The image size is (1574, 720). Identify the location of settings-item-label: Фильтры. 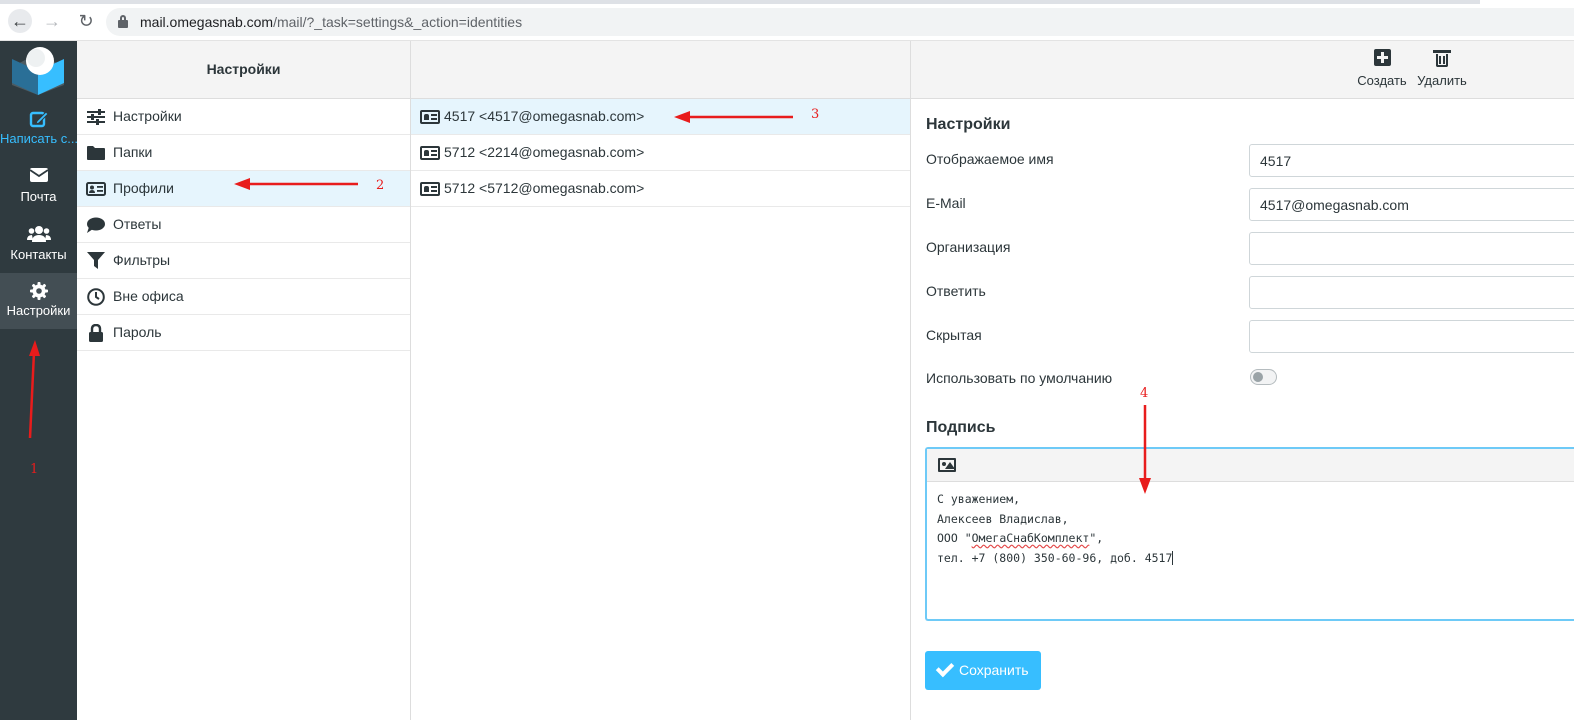
(142, 260).